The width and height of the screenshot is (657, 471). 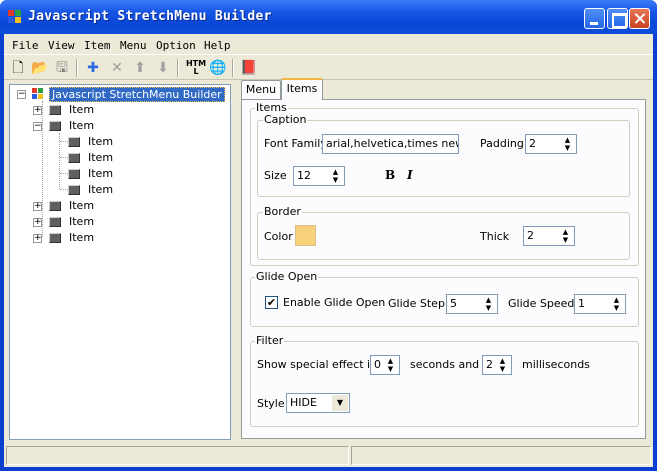 What do you see at coordinates (549, 236) in the screenshot?
I see `thick-spinner: 2 ▲ ▼` at bounding box center [549, 236].